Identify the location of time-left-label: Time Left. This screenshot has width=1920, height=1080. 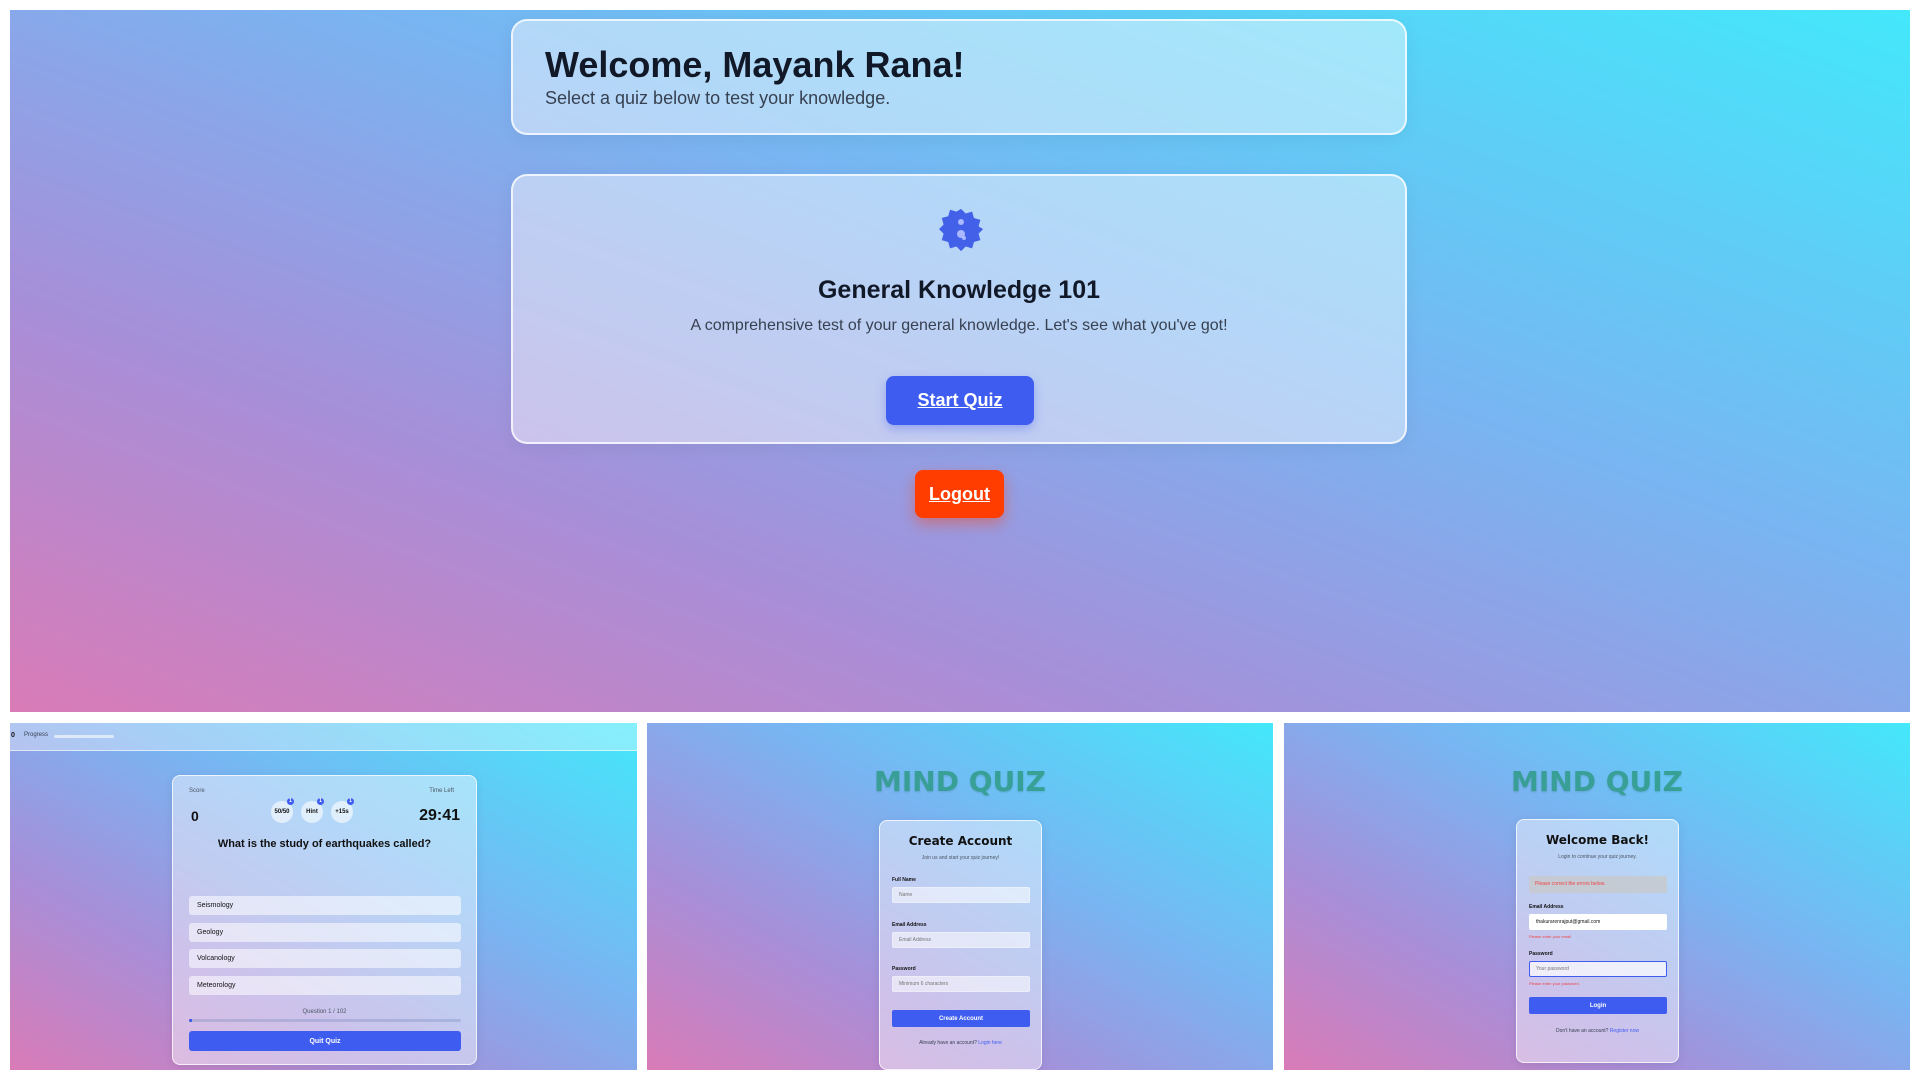
(441, 791).